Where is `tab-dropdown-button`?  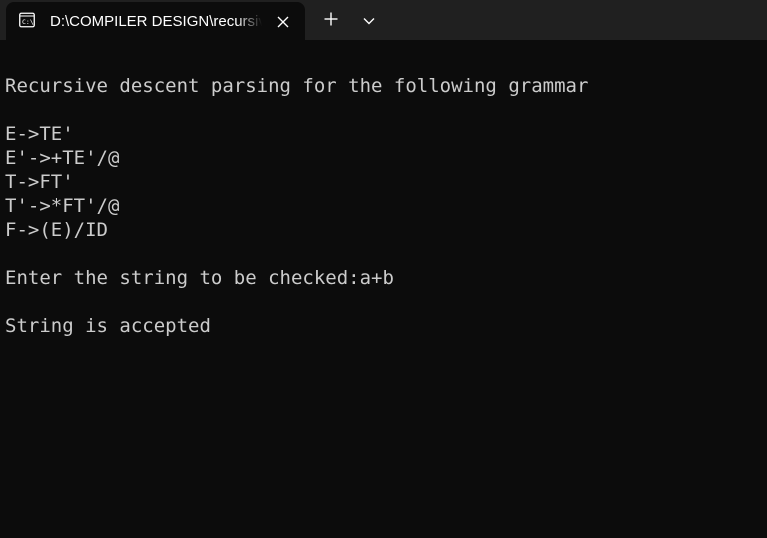
tab-dropdown-button is located at coordinates (369, 21).